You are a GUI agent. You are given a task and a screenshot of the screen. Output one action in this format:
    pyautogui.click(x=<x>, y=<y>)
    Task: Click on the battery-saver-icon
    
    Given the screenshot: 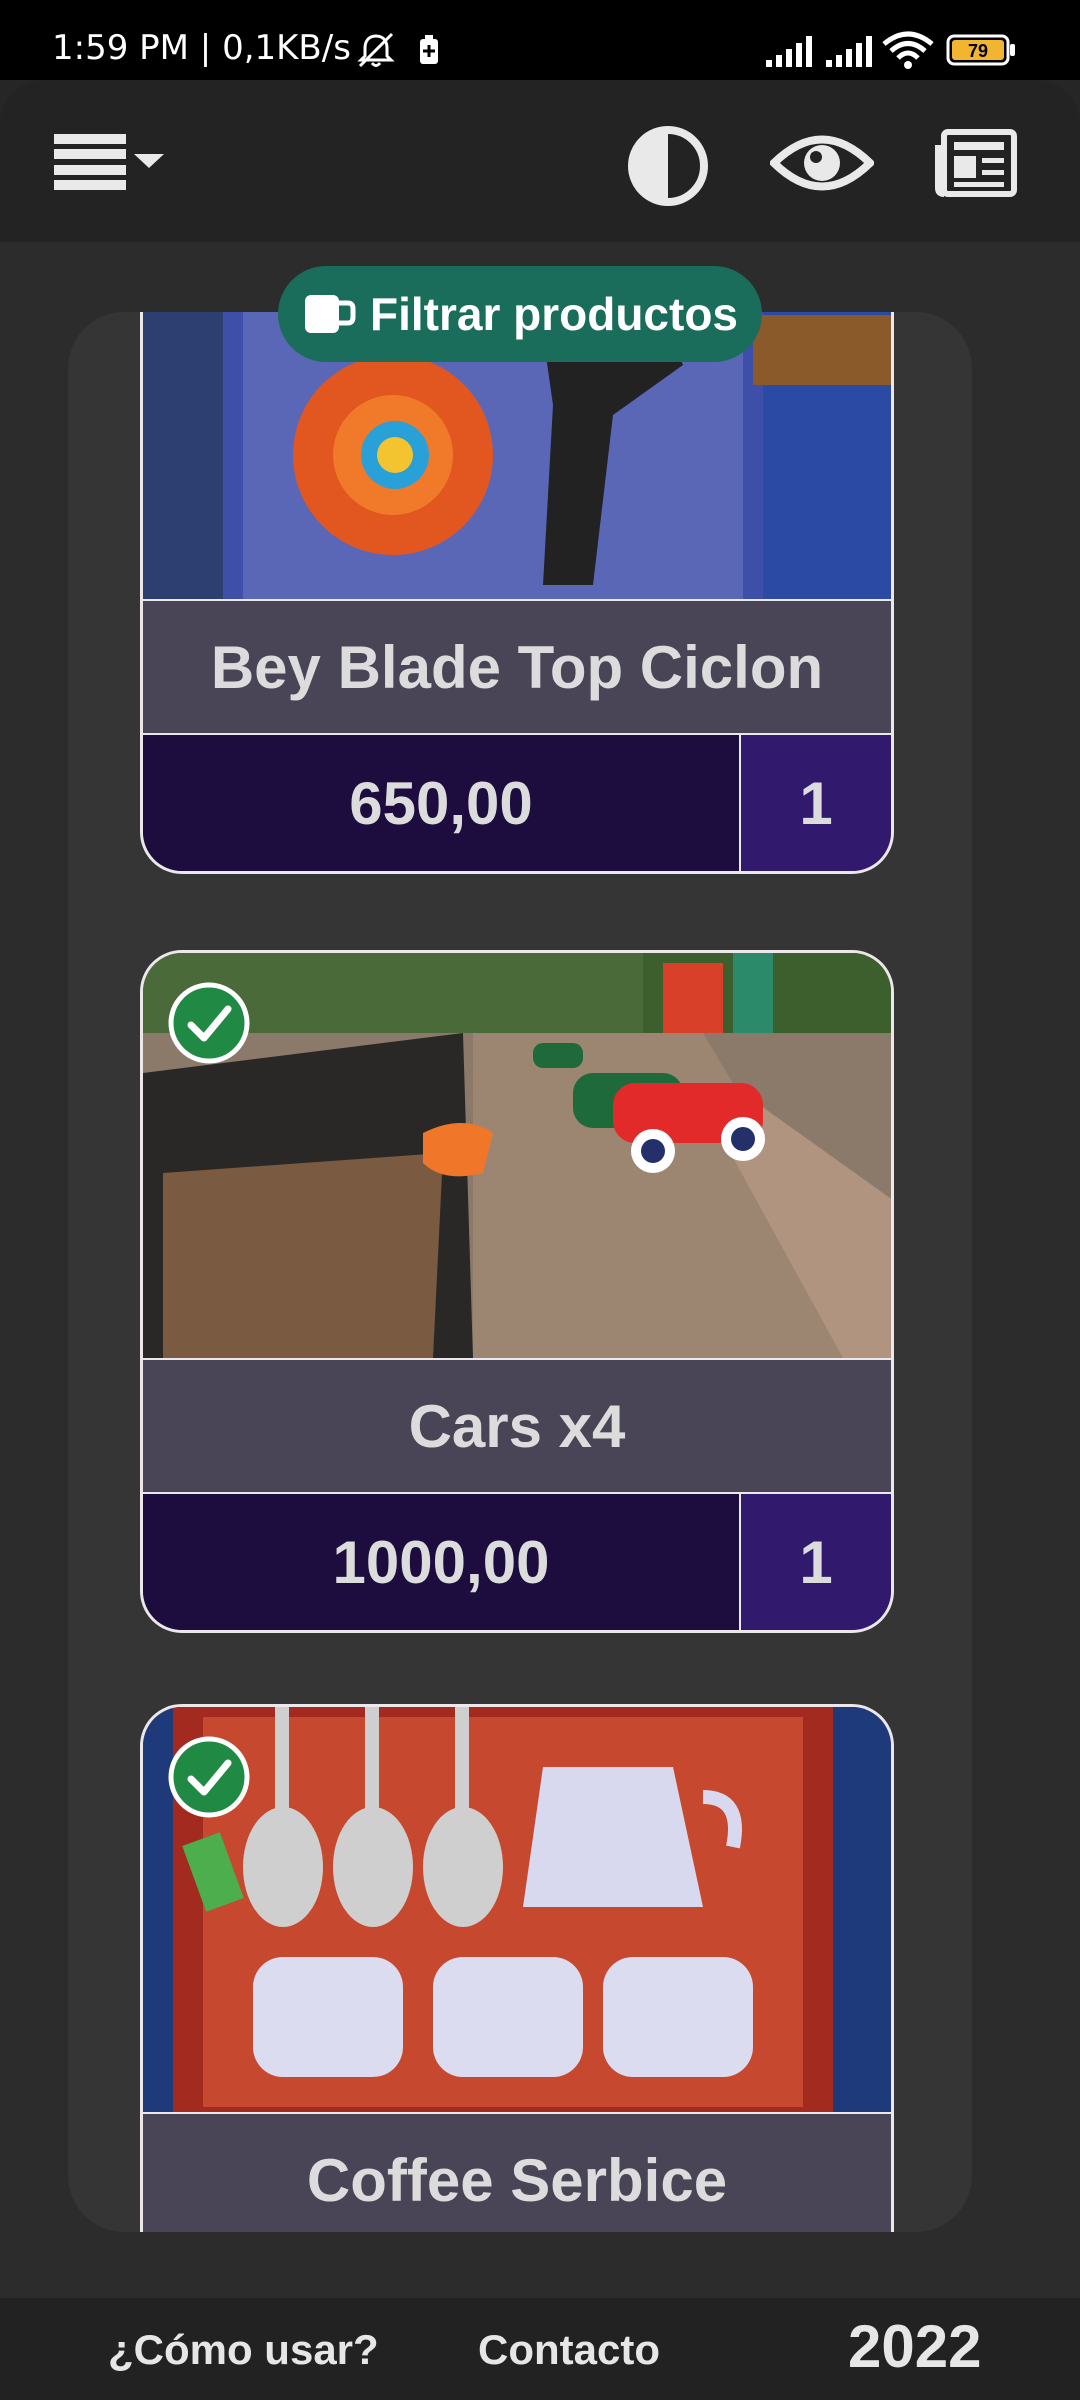 What is the action you would take?
    pyautogui.click(x=429, y=49)
    